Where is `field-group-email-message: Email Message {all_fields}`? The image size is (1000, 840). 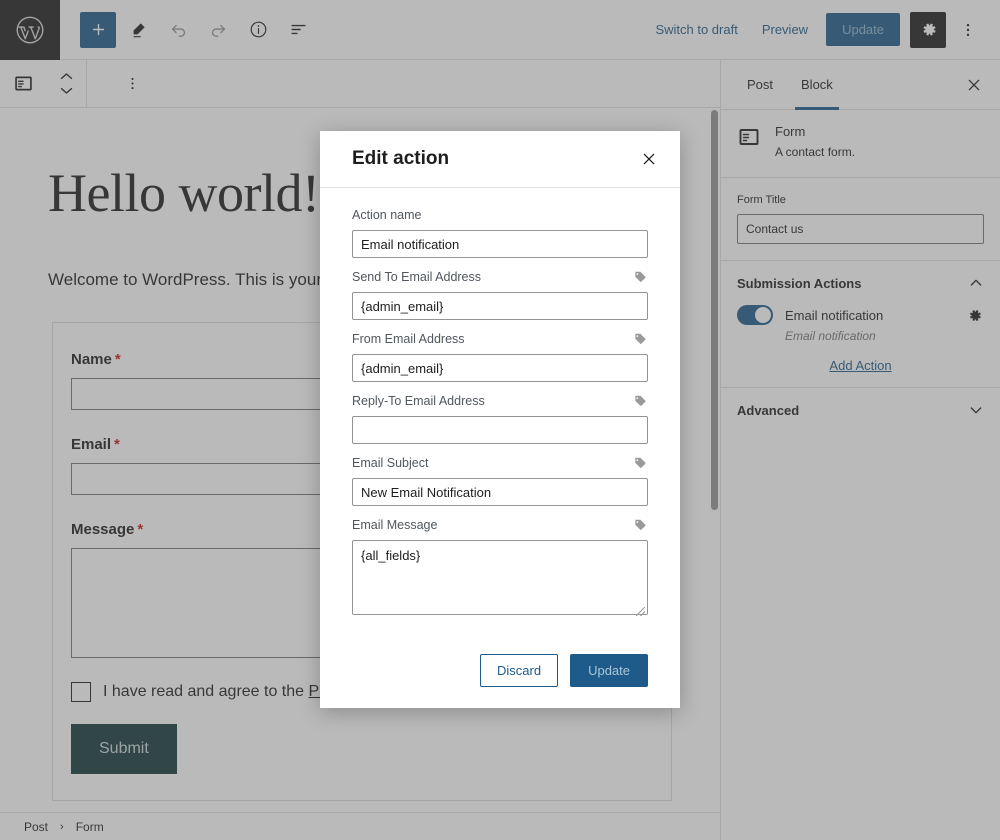 field-group-email-message: Email Message {all_fields} is located at coordinates (500, 568).